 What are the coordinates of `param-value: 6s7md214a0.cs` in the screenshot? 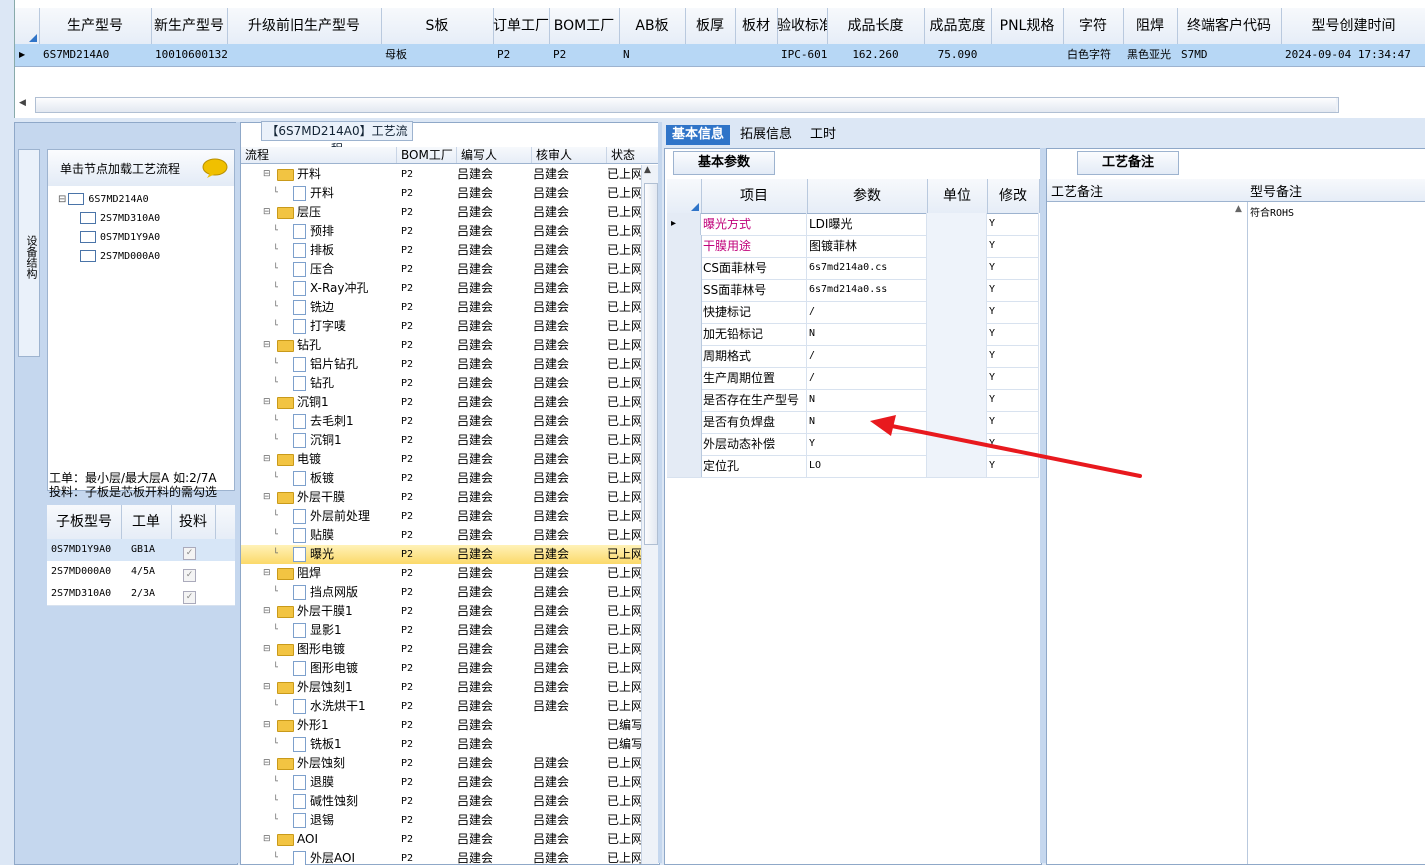 It's located at (867, 268).